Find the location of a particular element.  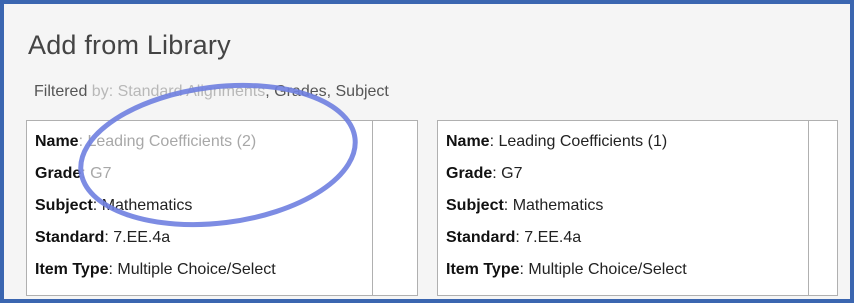

name-value: : Leading Coefficients (1) is located at coordinates (578, 141).